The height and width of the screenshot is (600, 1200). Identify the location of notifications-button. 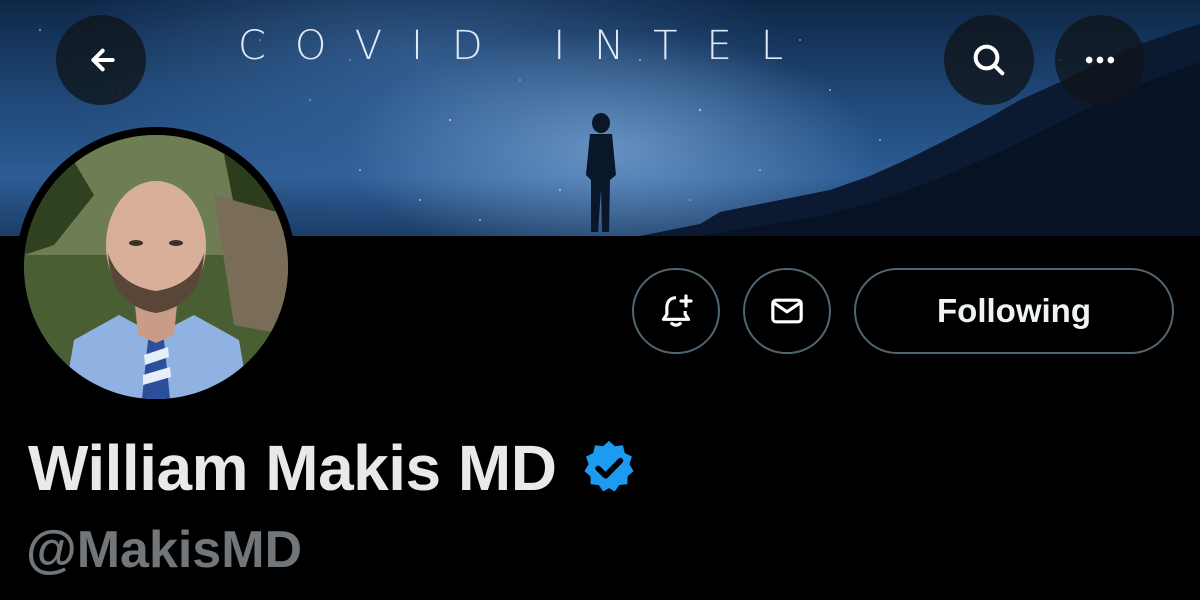
(676, 311).